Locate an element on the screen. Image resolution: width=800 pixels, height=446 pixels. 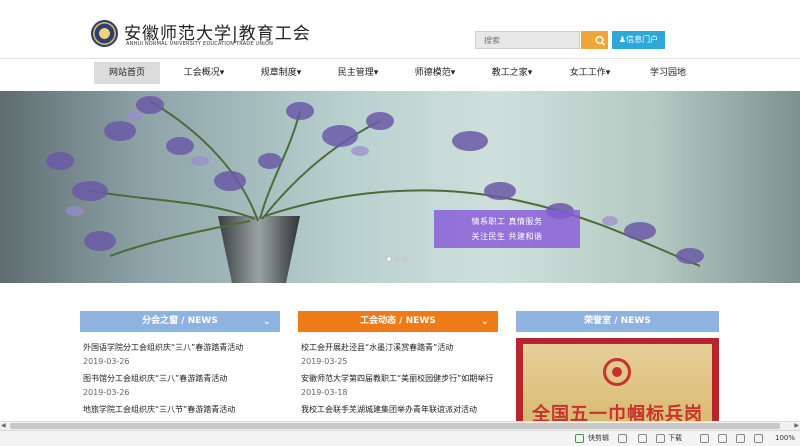
nav-item-home: 网站首页 is located at coordinates (127, 73).